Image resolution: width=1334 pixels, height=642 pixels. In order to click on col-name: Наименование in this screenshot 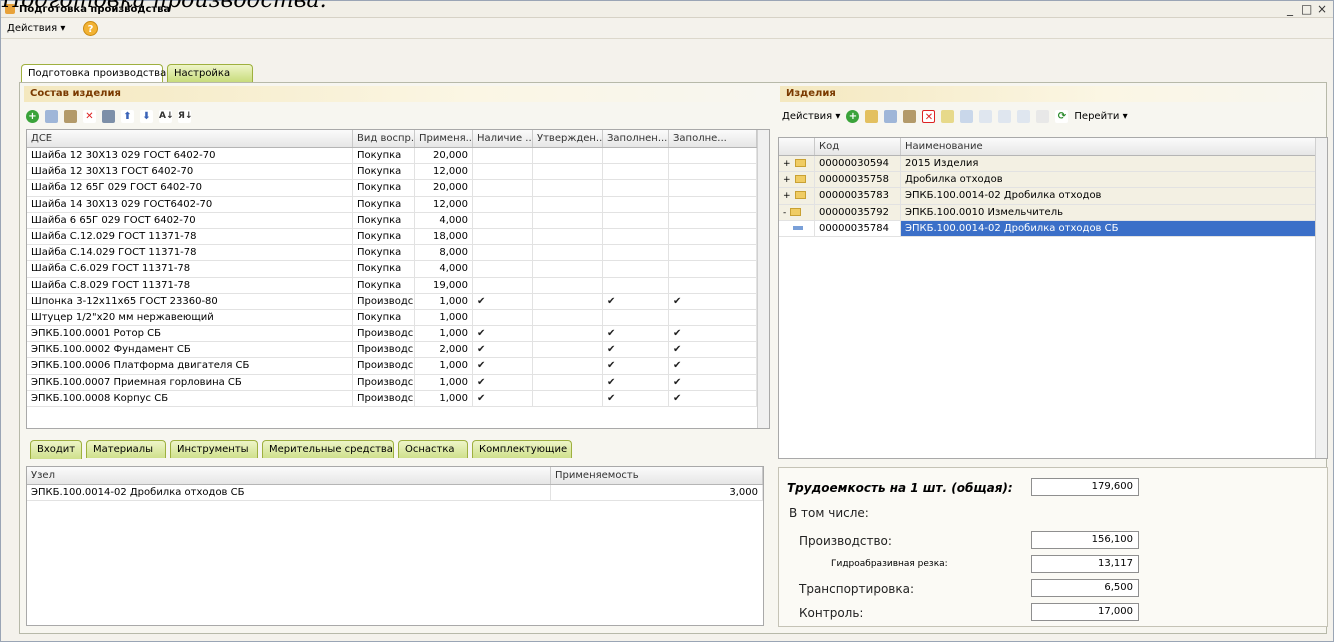, I will do `click(1109, 146)`.